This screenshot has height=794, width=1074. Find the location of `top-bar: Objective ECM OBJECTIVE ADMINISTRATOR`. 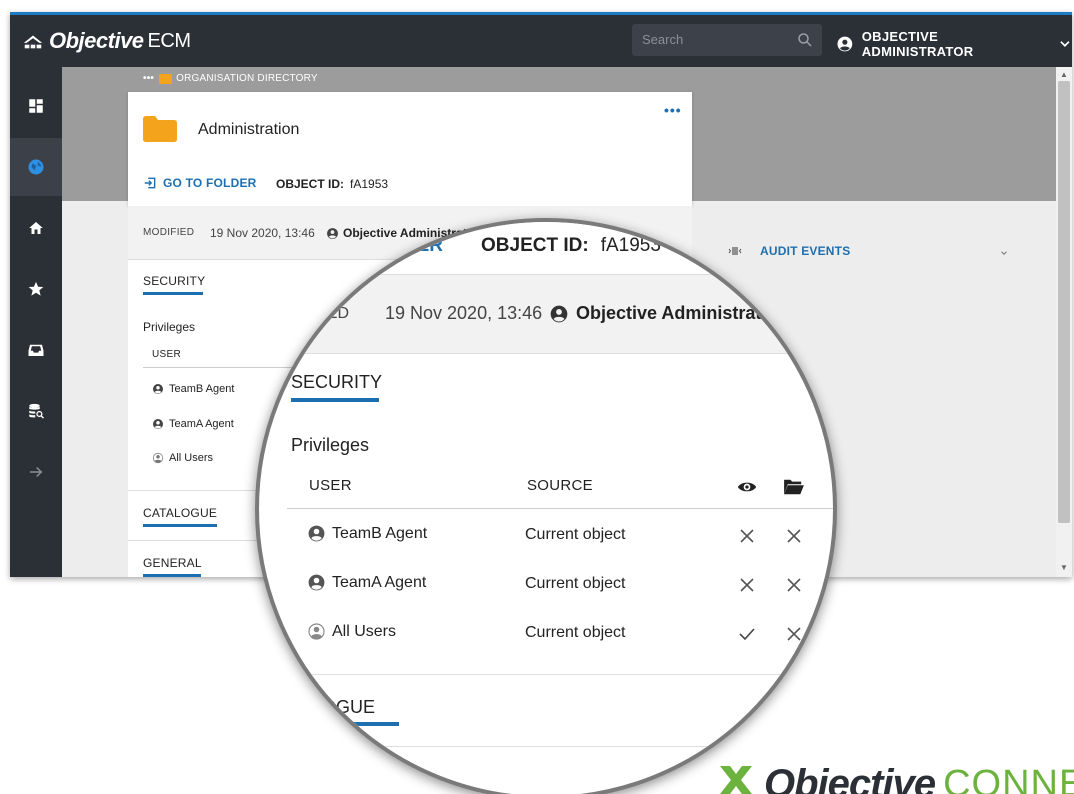

top-bar: Objective ECM OBJECTIVE ADMINISTRATOR is located at coordinates (541, 41).